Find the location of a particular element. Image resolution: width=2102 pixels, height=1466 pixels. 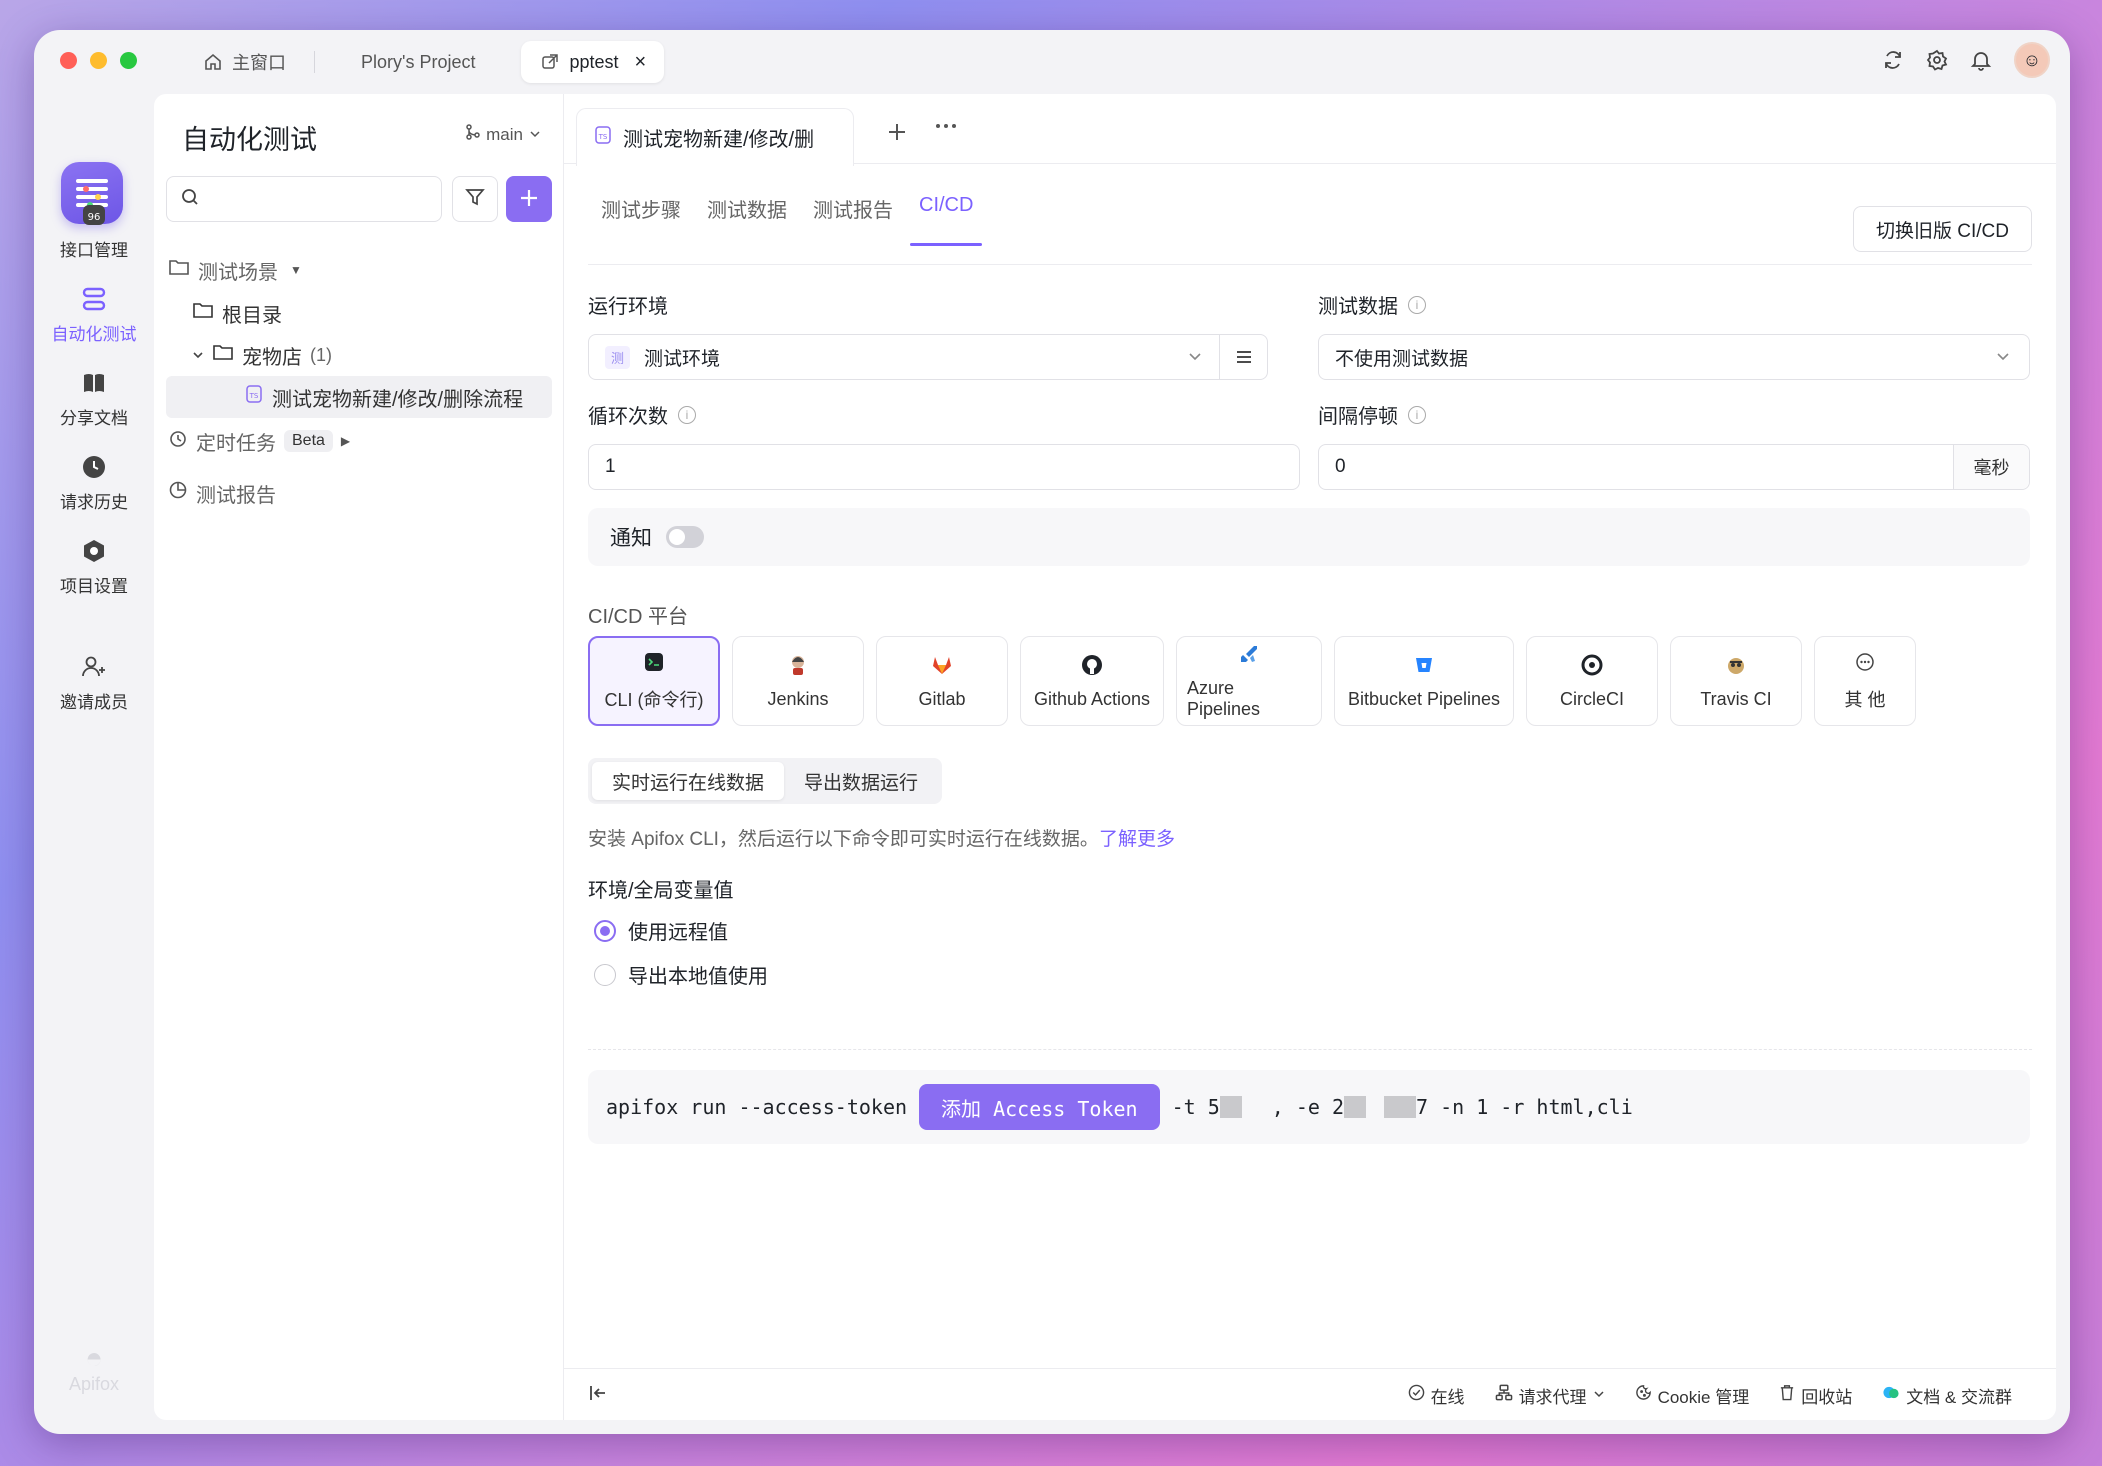

beta-badge: Beta is located at coordinates (308, 441).